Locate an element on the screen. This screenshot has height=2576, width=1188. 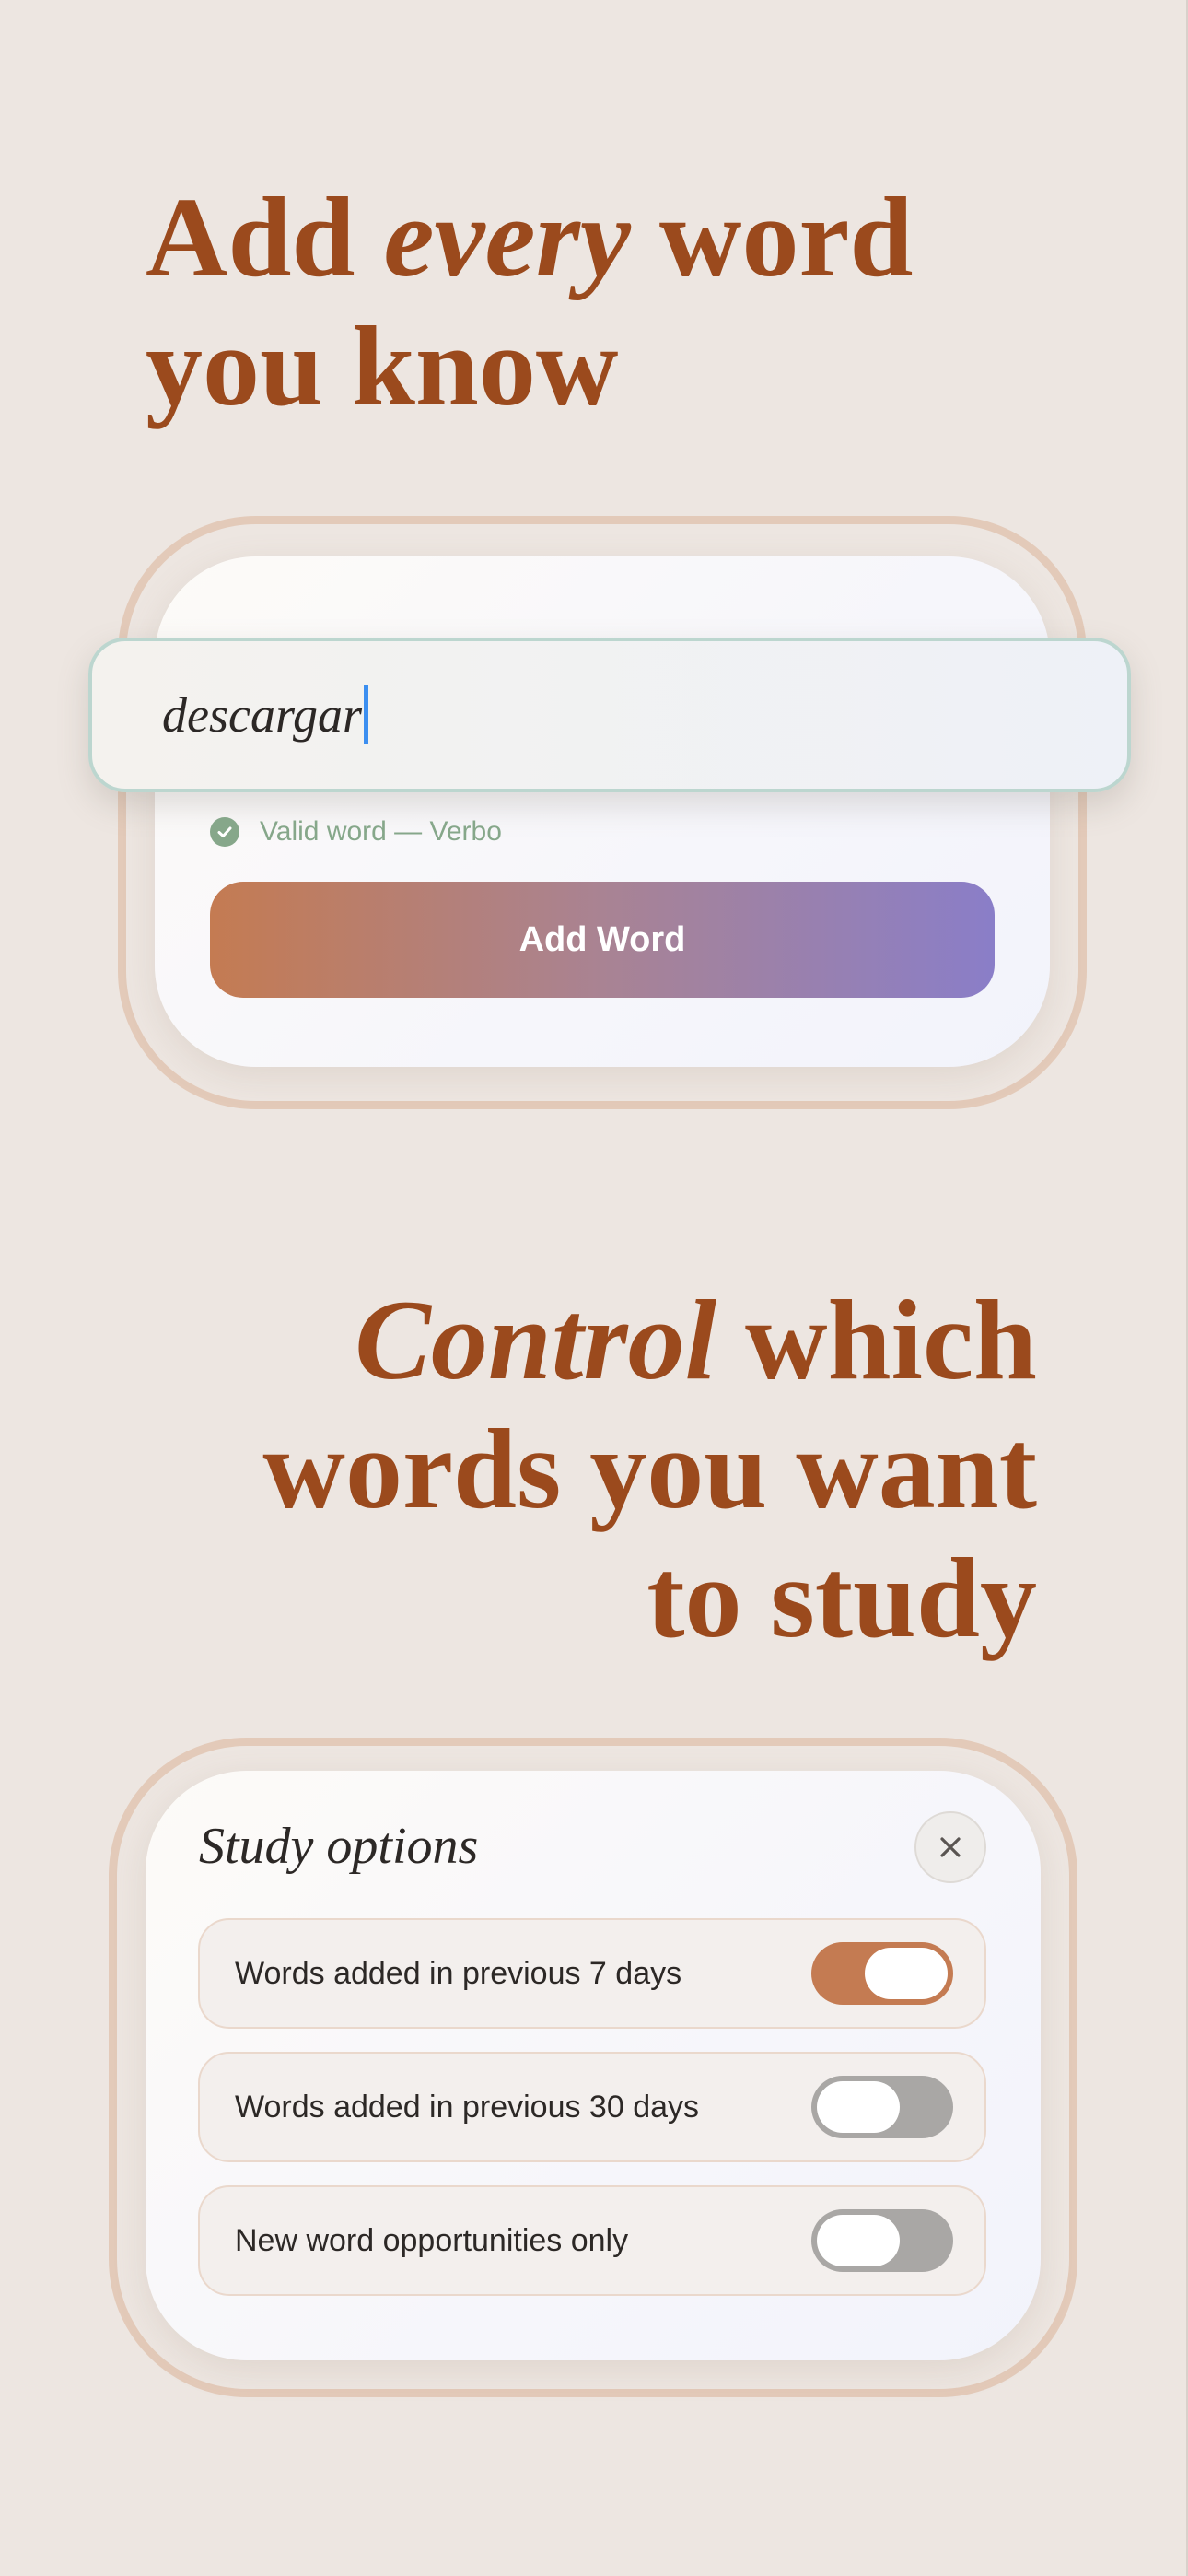
headline-1-text: word is located at coordinates (772, 237).